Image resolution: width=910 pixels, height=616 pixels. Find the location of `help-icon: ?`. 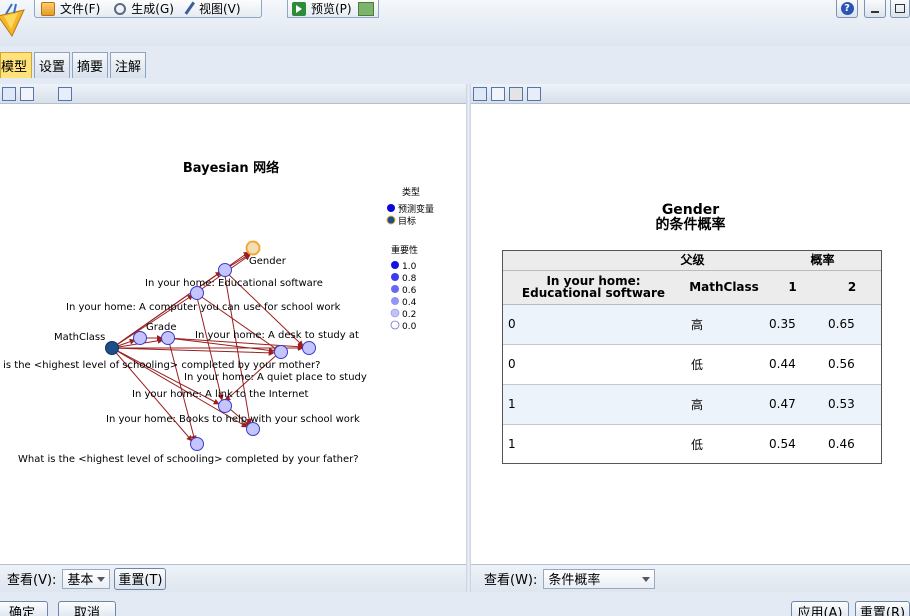

help-icon: ? is located at coordinates (847, 8).